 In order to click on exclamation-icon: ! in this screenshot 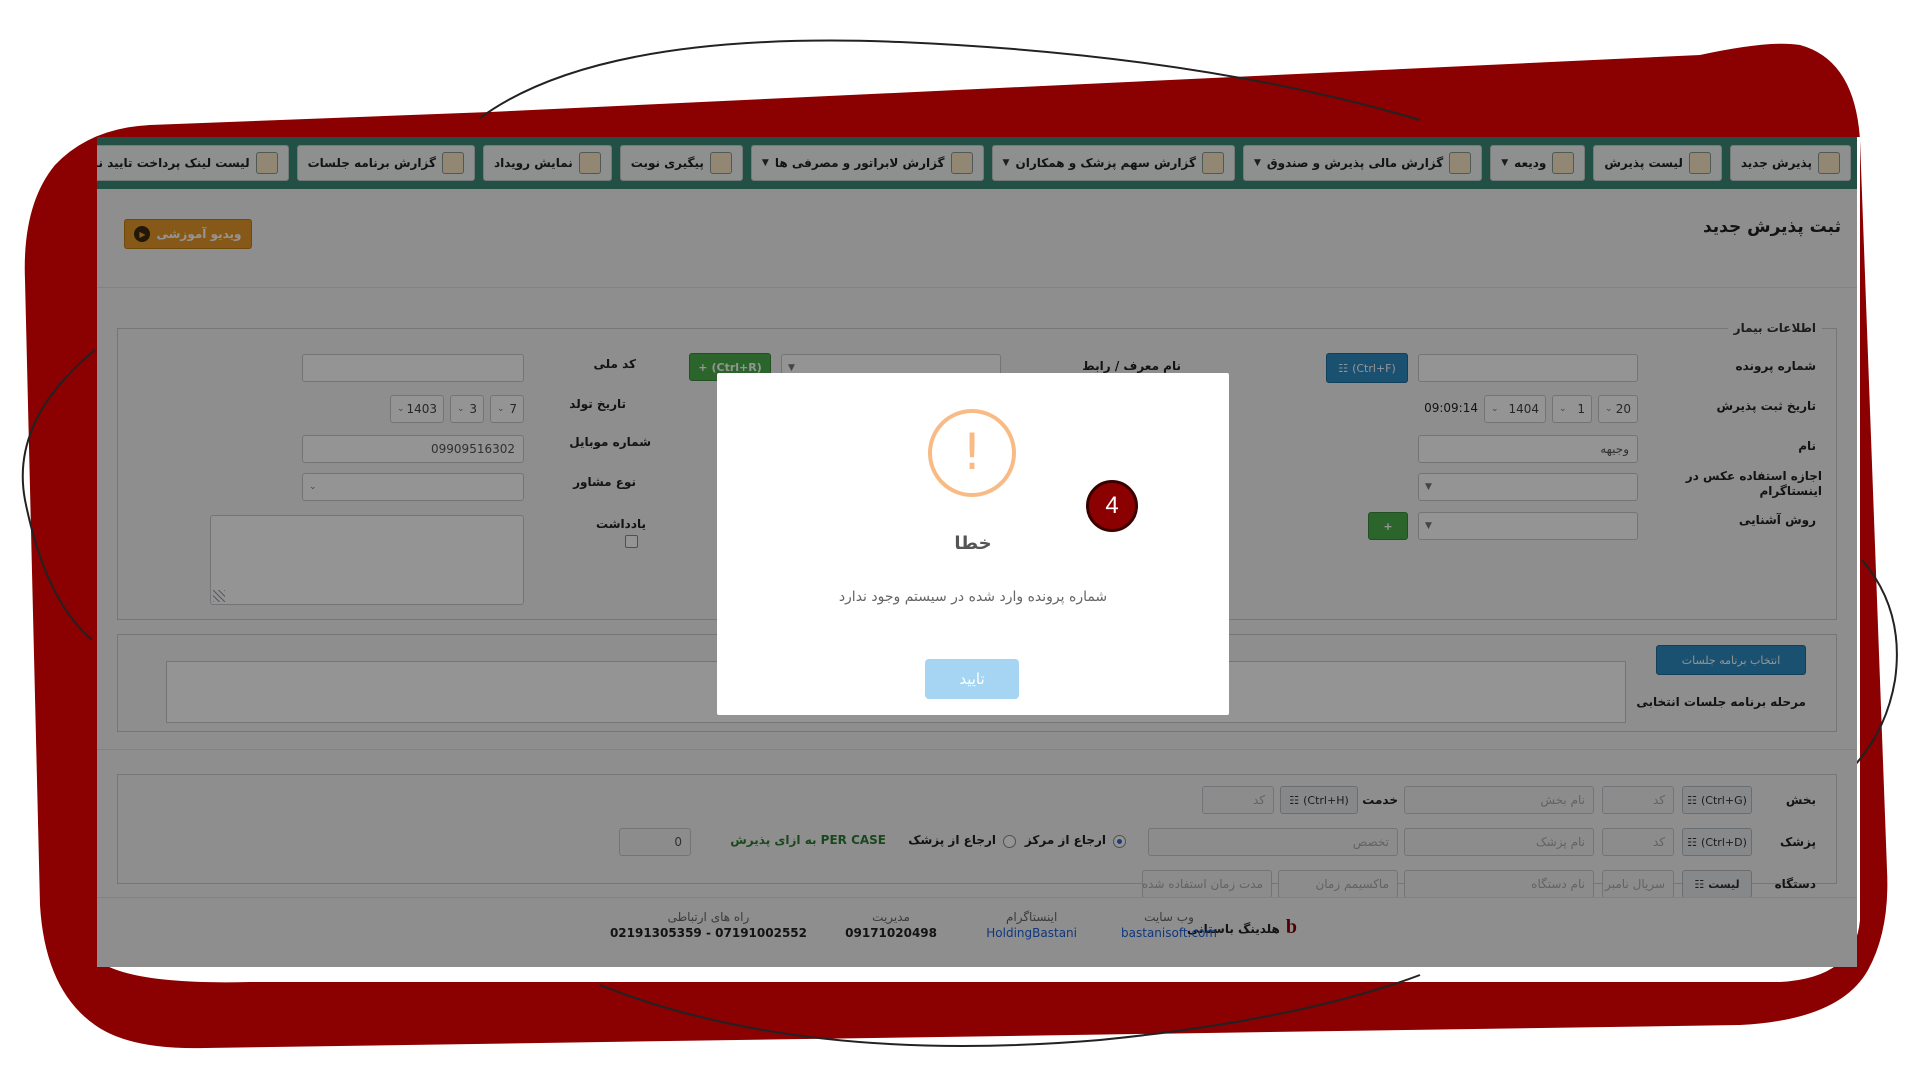, I will do `click(972, 453)`.